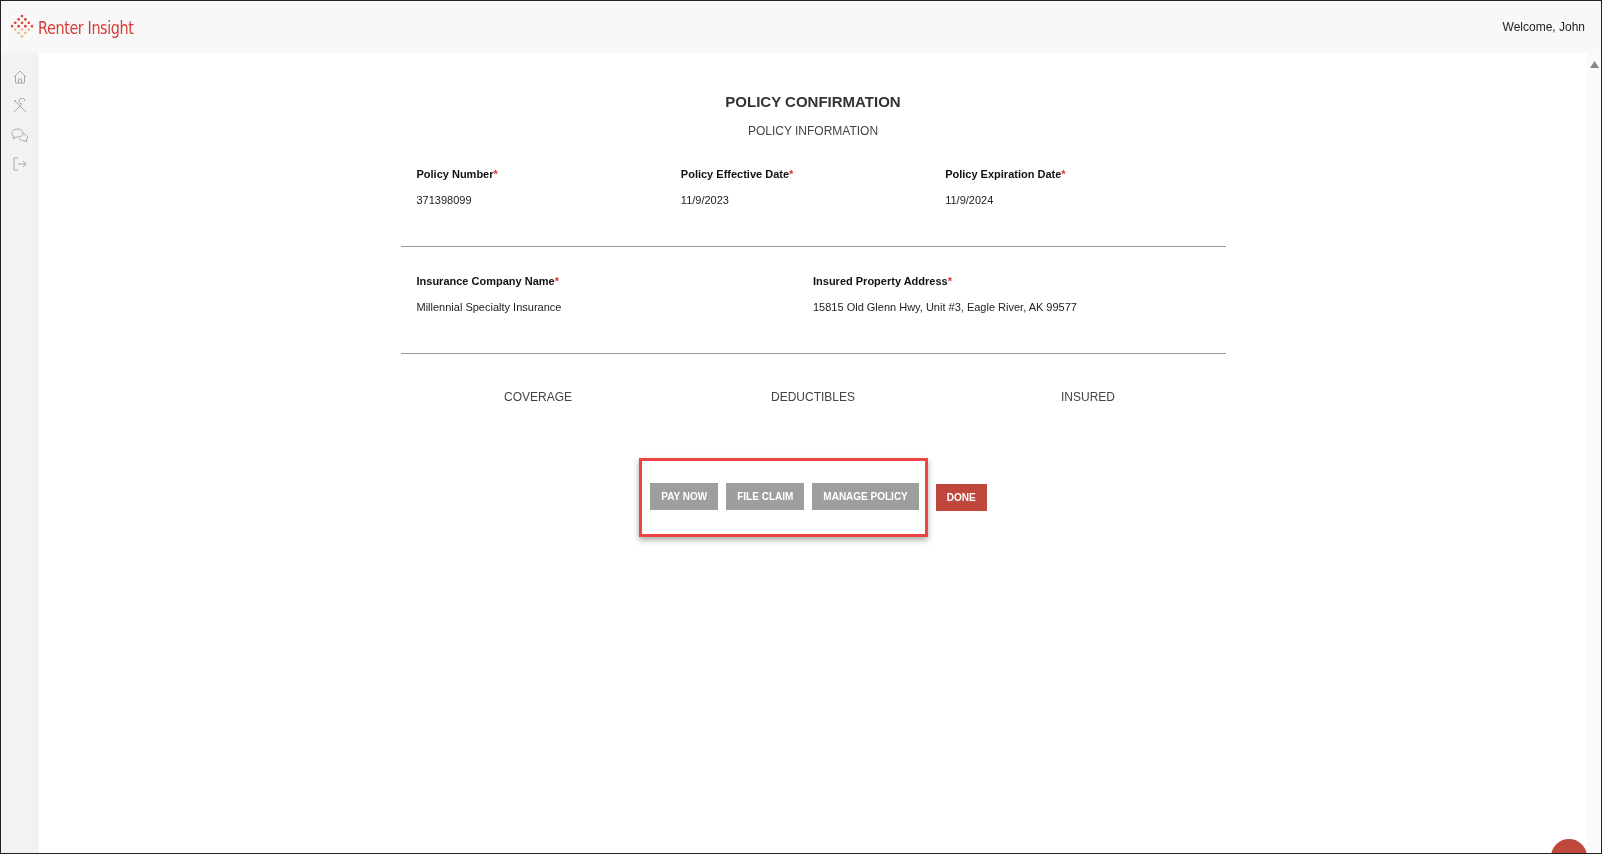 The width and height of the screenshot is (1602, 854). What do you see at coordinates (1543, 27) in the screenshot?
I see `welcome-text: Welcome, John` at bounding box center [1543, 27].